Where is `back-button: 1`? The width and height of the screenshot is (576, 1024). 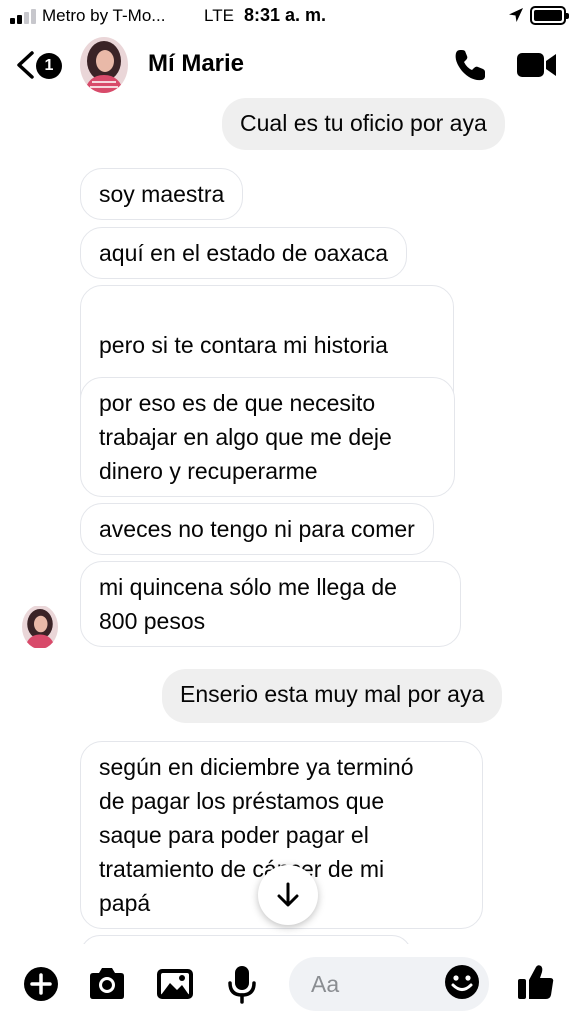 back-button: 1 is located at coordinates (39, 65).